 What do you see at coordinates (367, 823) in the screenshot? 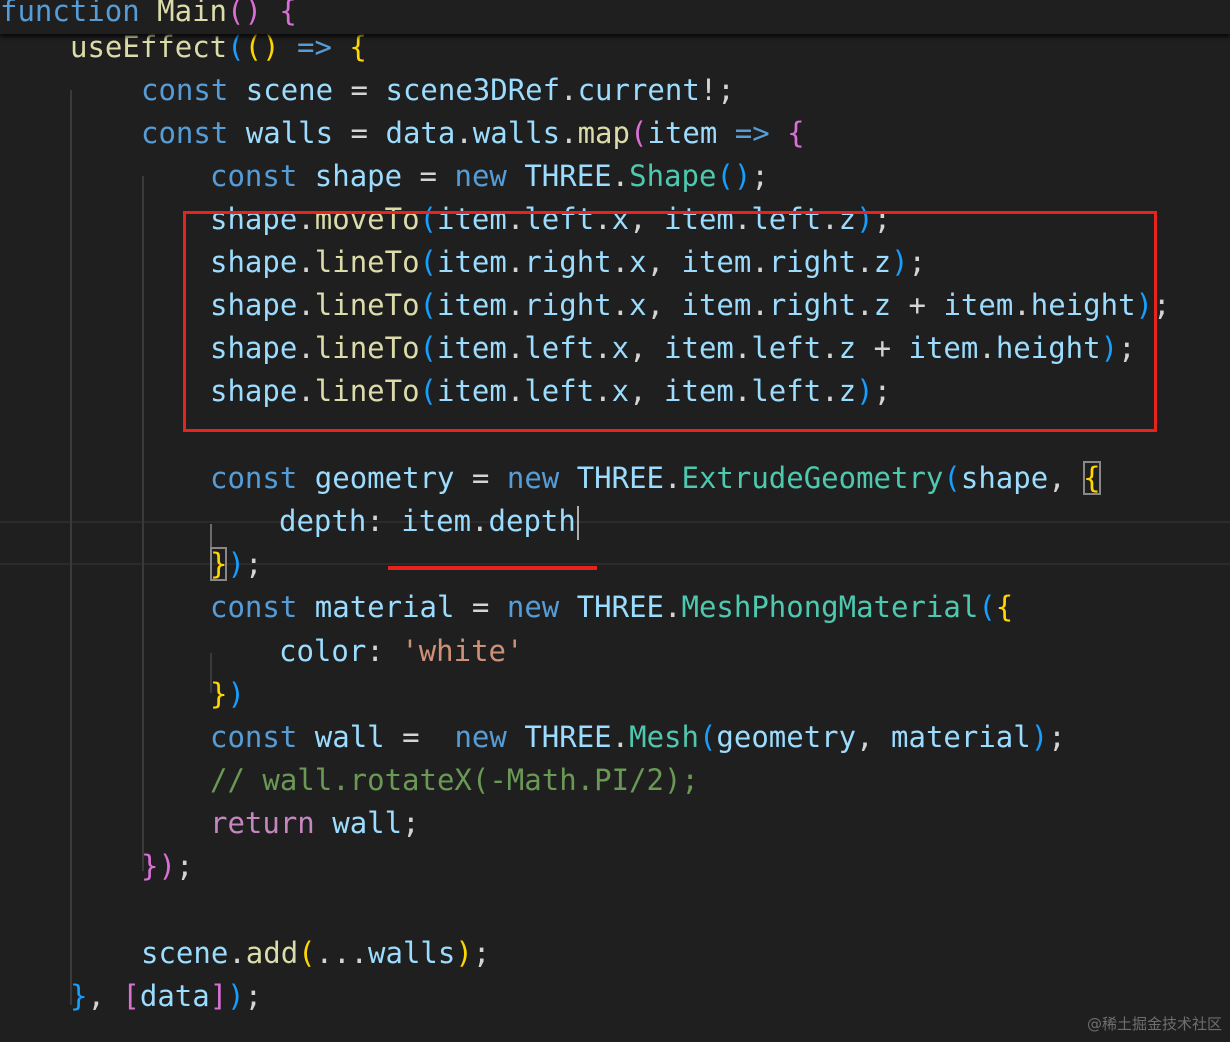
I see `code-token: wall` at bounding box center [367, 823].